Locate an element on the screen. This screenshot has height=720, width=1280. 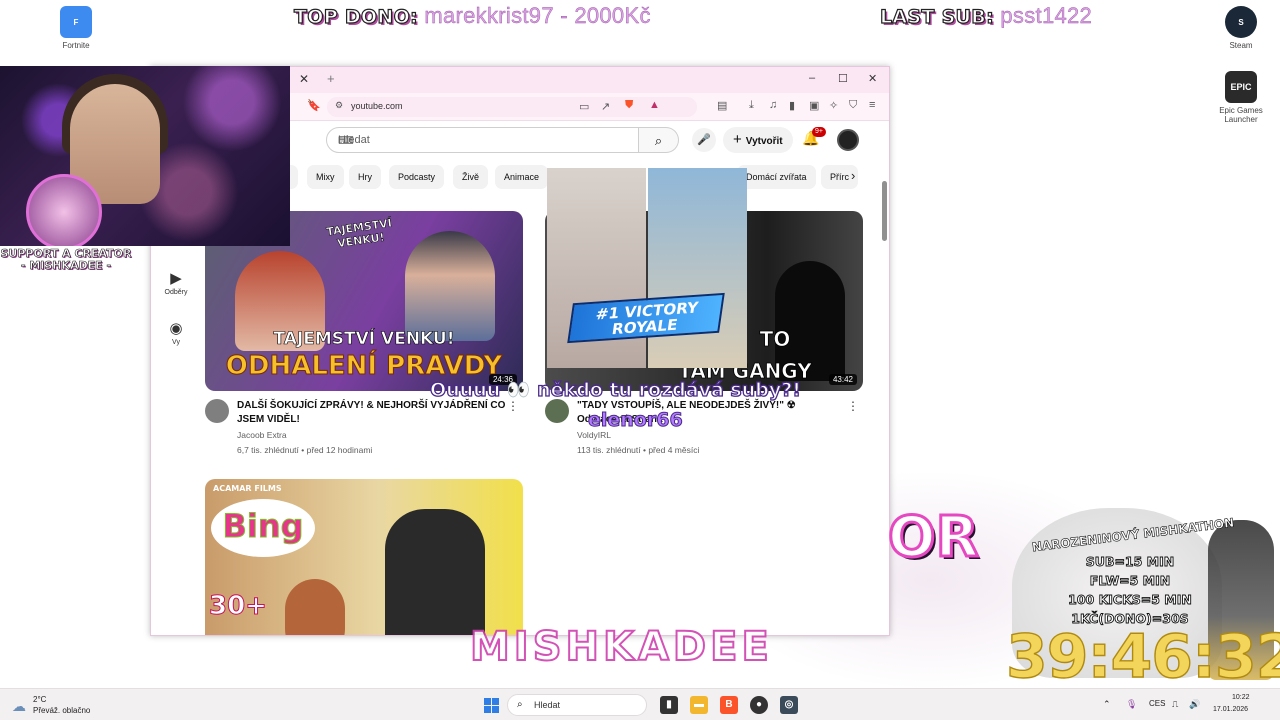
panel-icon: ▮ is located at coordinates (792, 105).